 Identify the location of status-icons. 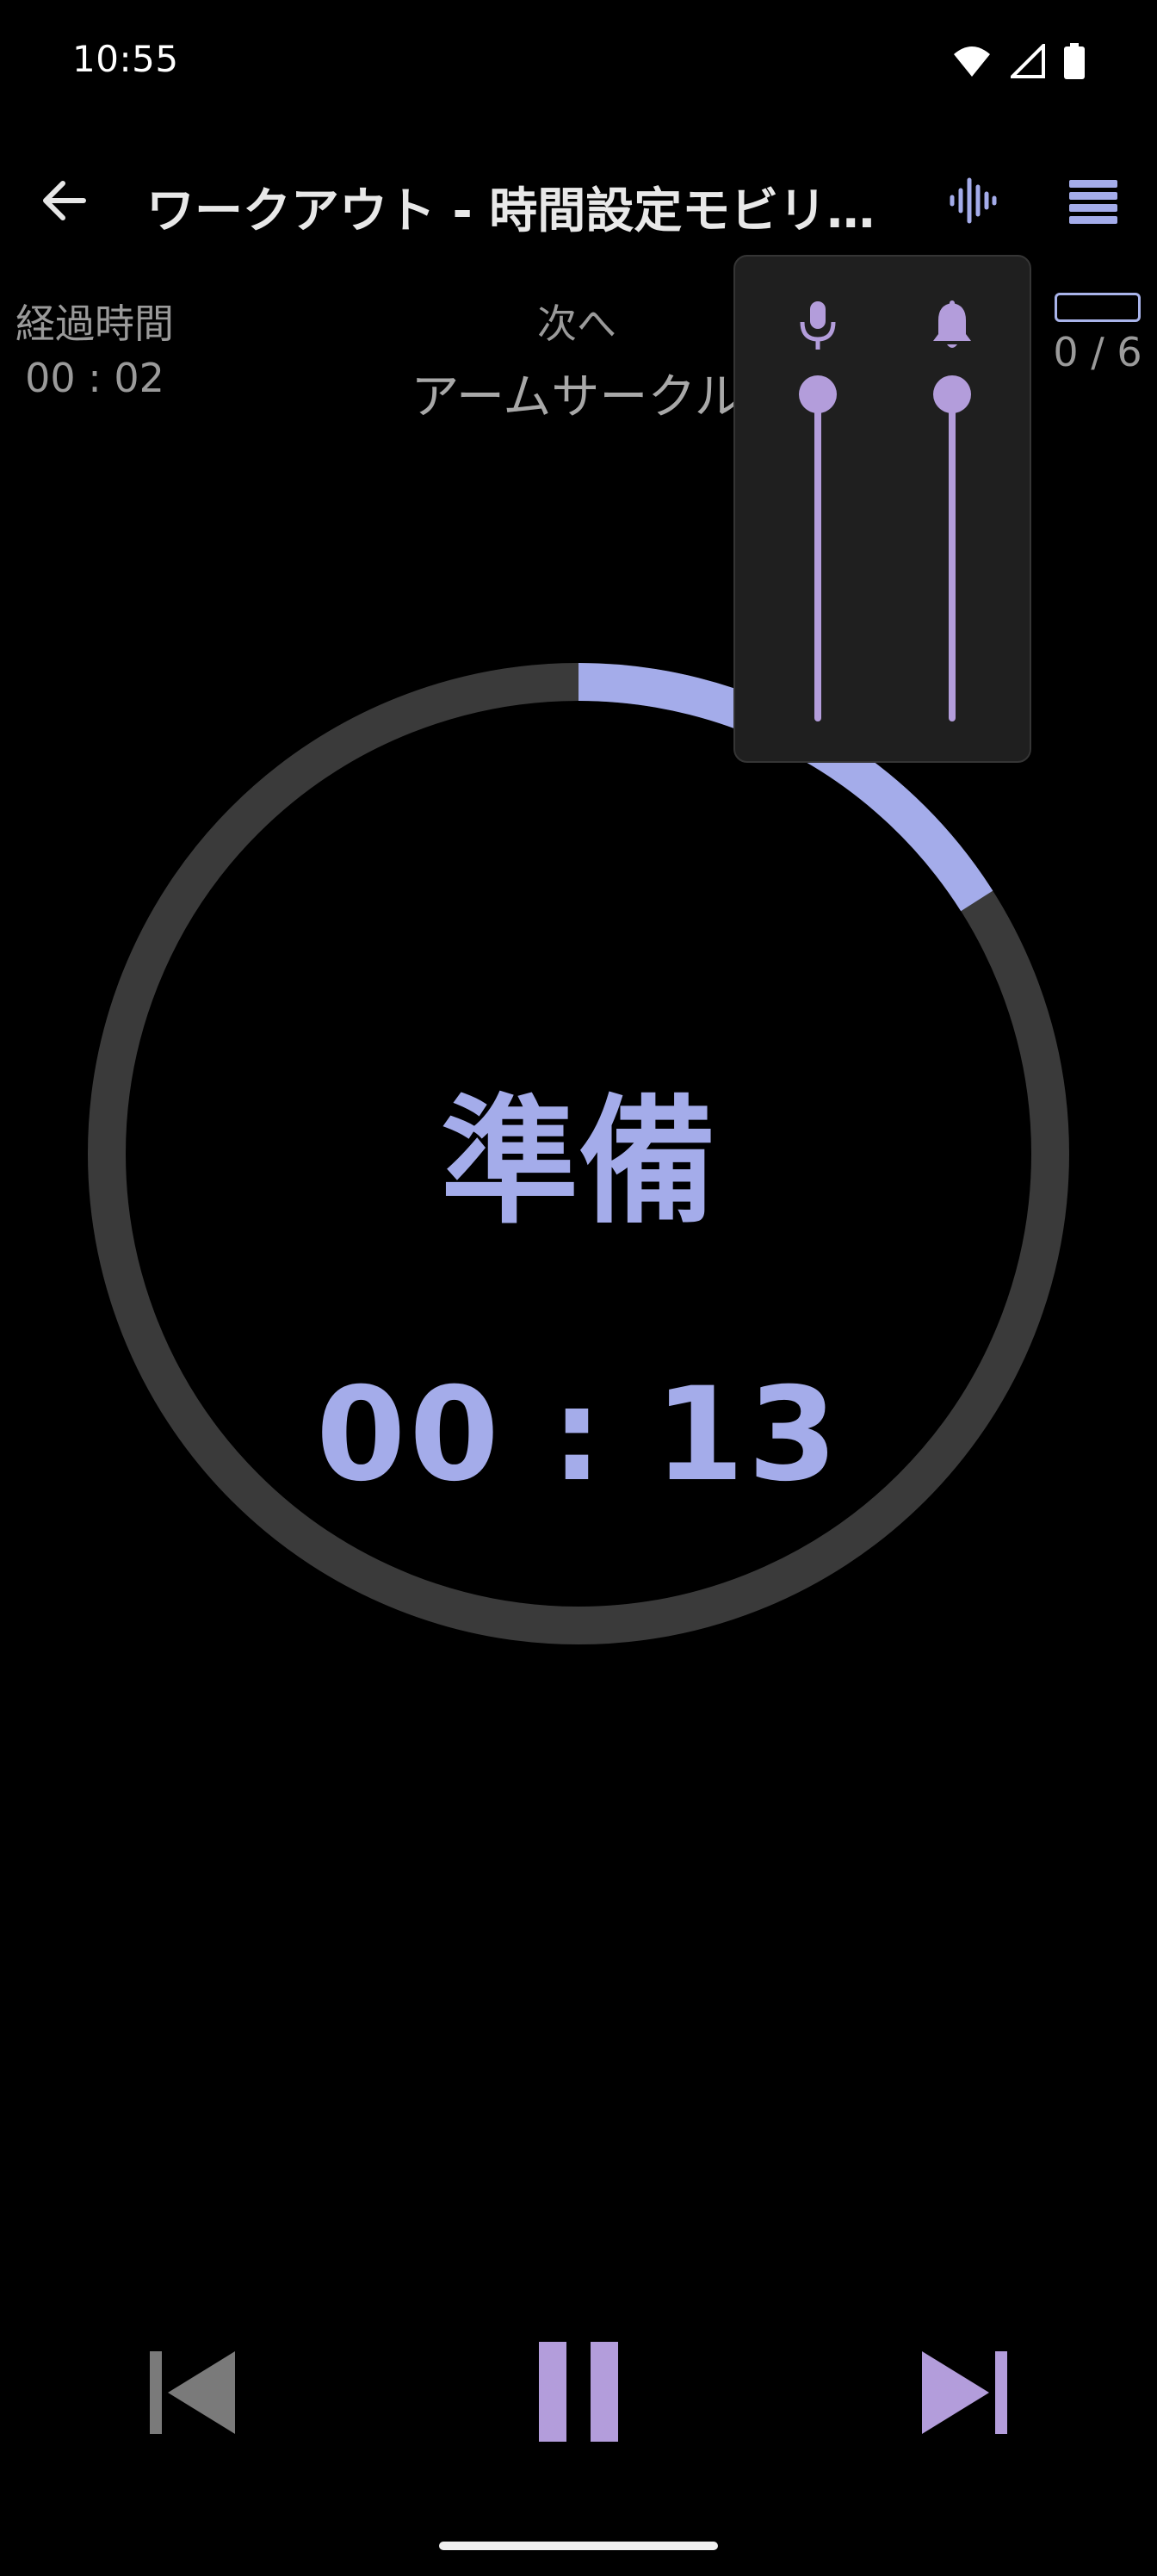
(1019, 61).